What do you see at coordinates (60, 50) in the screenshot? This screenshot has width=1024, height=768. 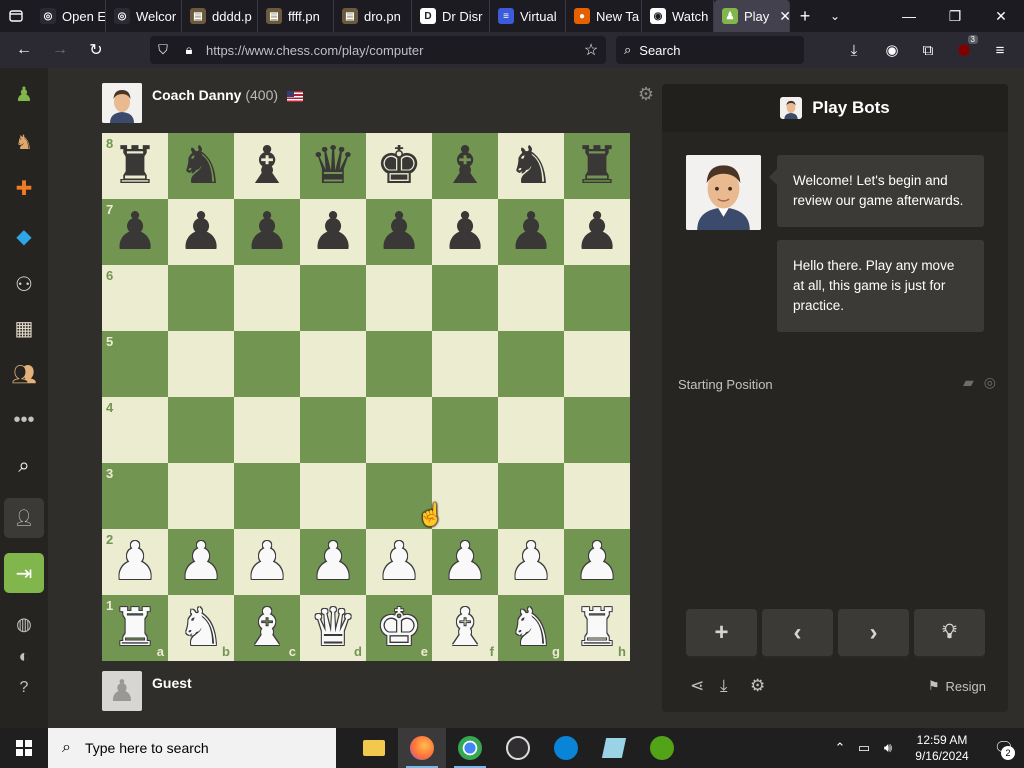 I see `forward-button: →` at bounding box center [60, 50].